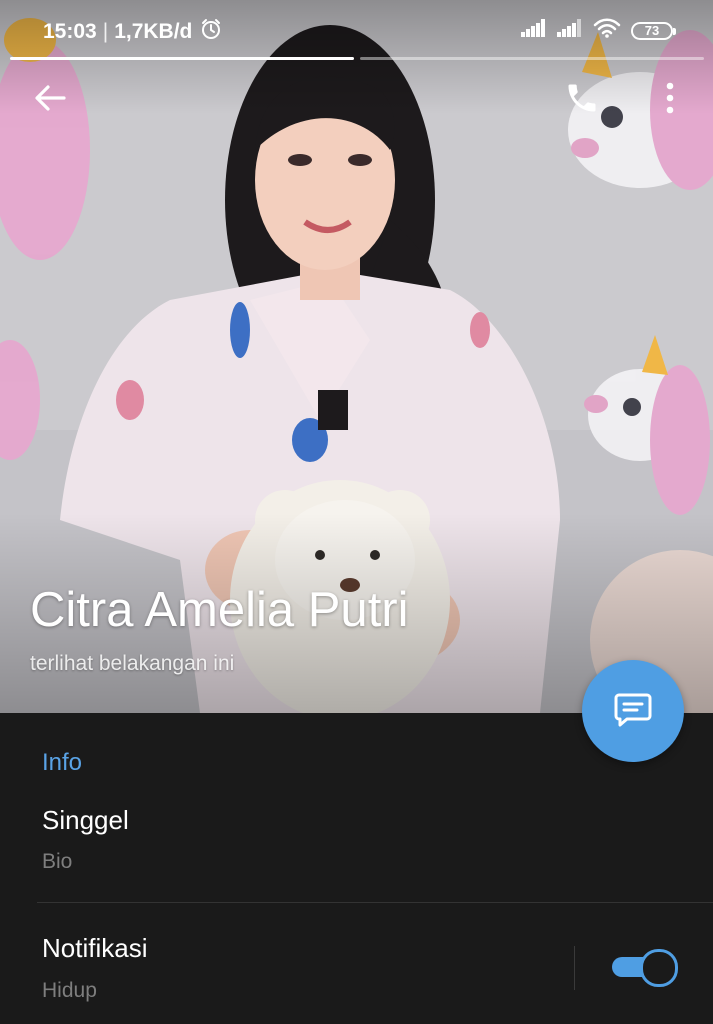  I want to click on story-progress, so click(357, 59).